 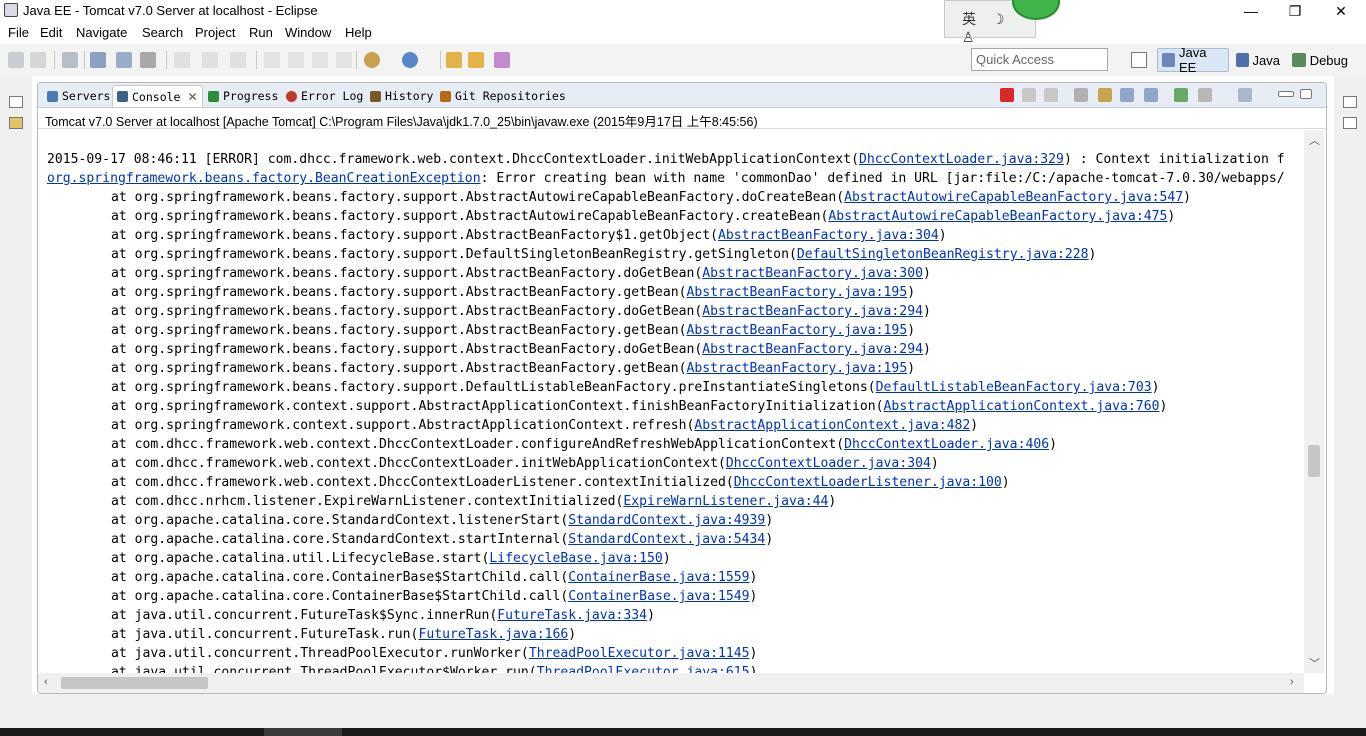 What do you see at coordinates (639, 653) in the screenshot?
I see `stack-trace-link: ThreadPoolExecutor.java:1145` at bounding box center [639, 653].